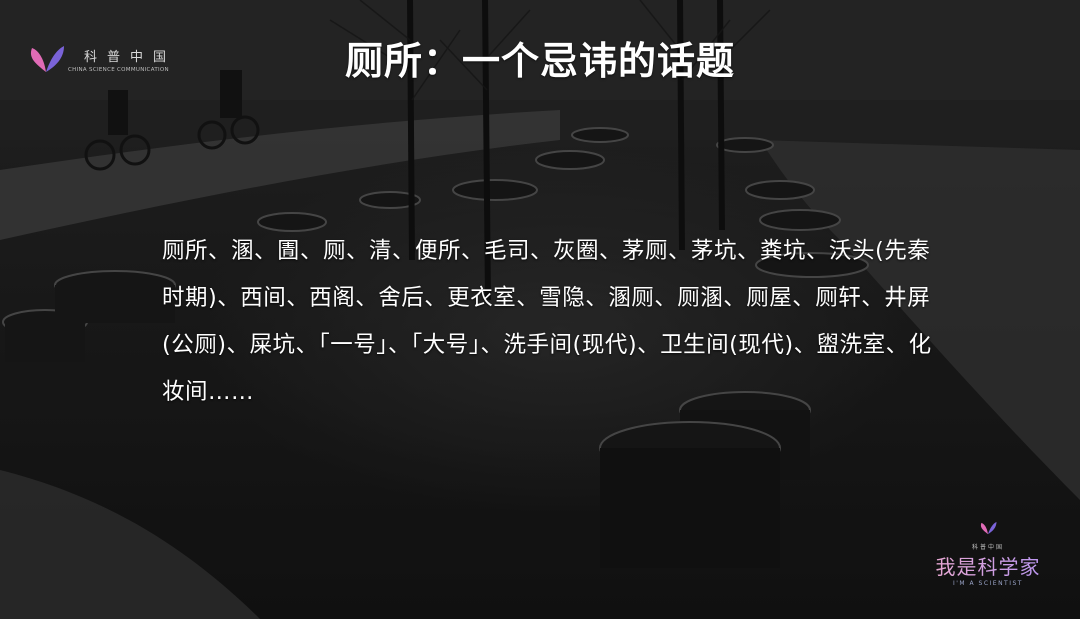 The image size is (1080, 619). What do you see at coordinates (987, 547) in the screenshot?
I see `logo-small-text: 科普中国` at bounding box center [987, 547].